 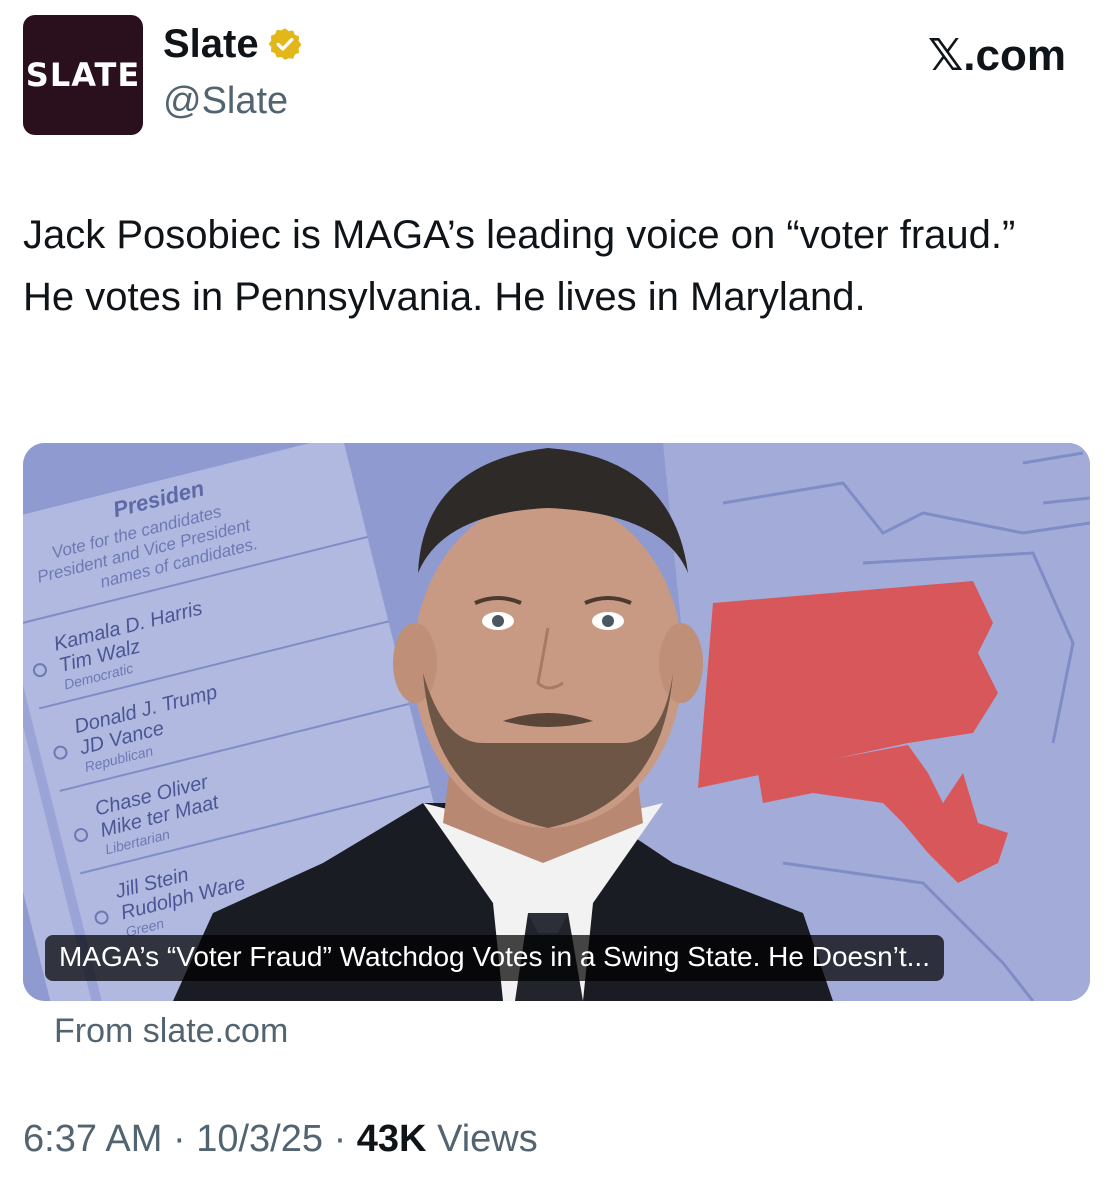 I want to click on tweet-time: 6:37 AM, so click(x=92, y=1139).